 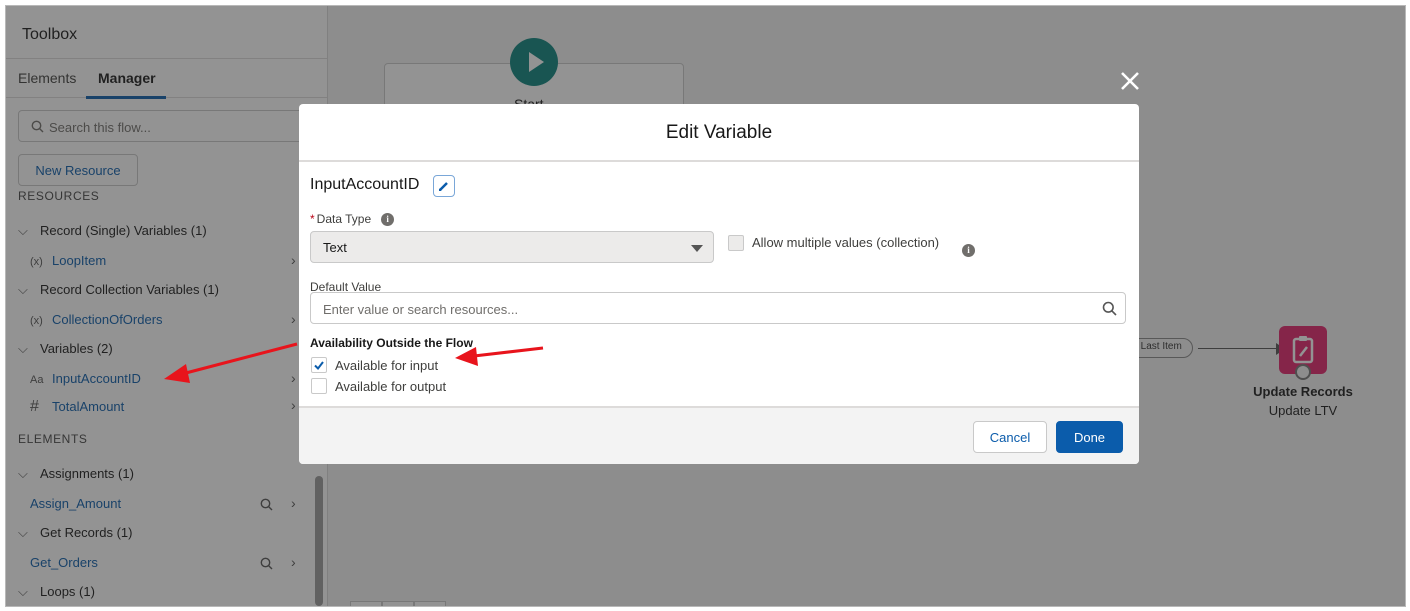 I want to click on available-for-input-checkbox, so click(x=319, y=365).